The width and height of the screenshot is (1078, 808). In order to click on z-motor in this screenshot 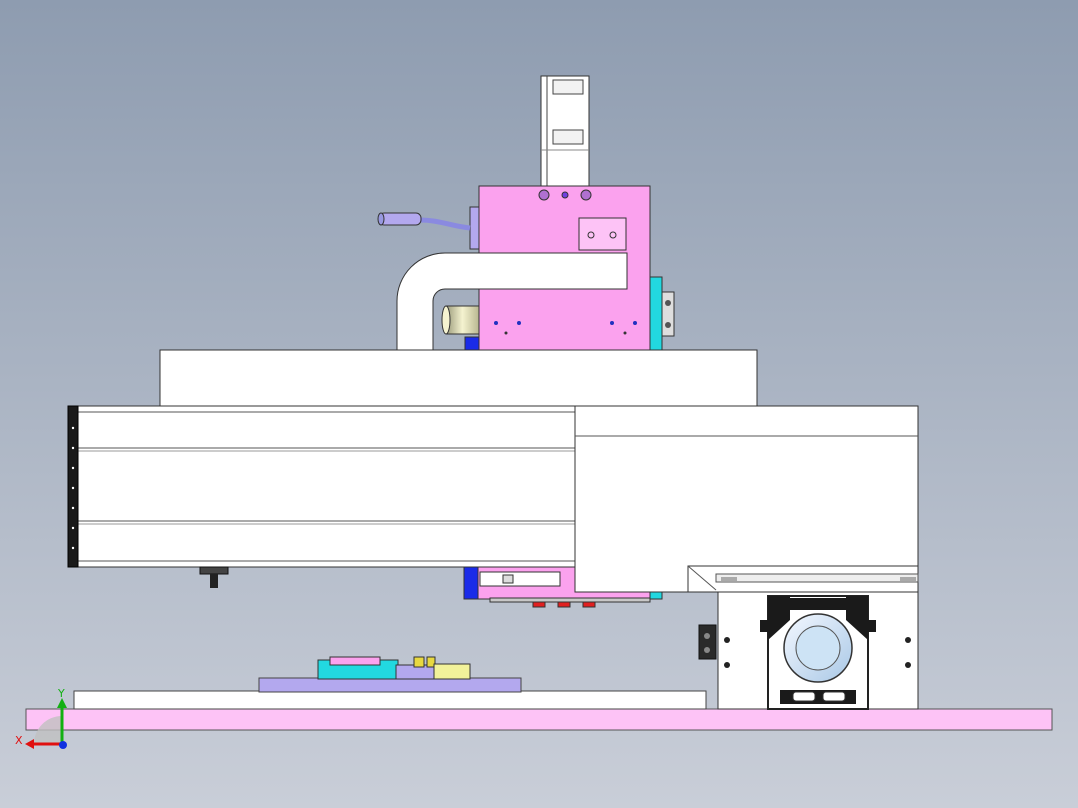, I will do `click(565, 131)`.